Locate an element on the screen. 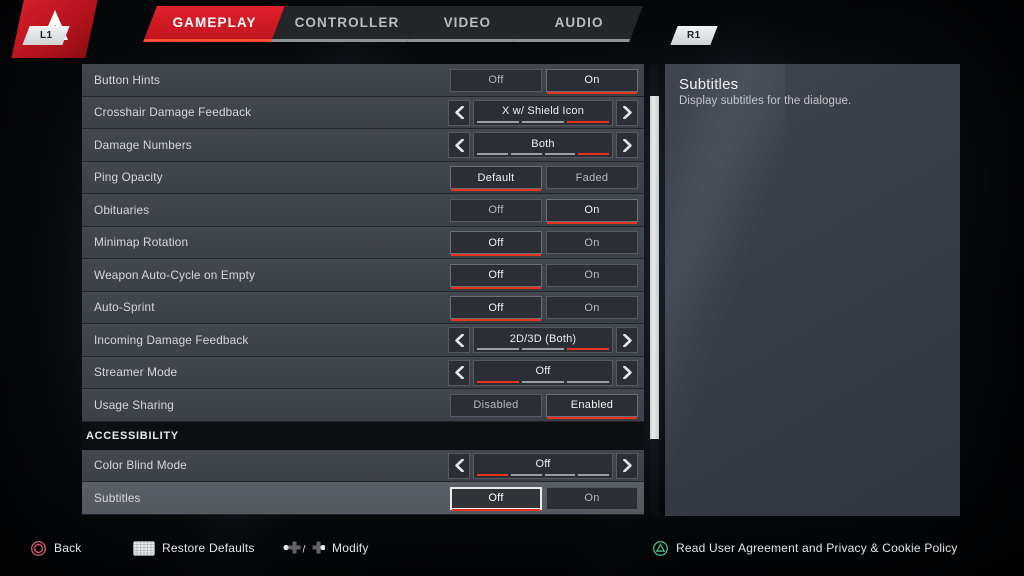 This screenshot has width=1024, height=576. hint-restore-label: Restore Defaults is located at coordinates (208, 548).